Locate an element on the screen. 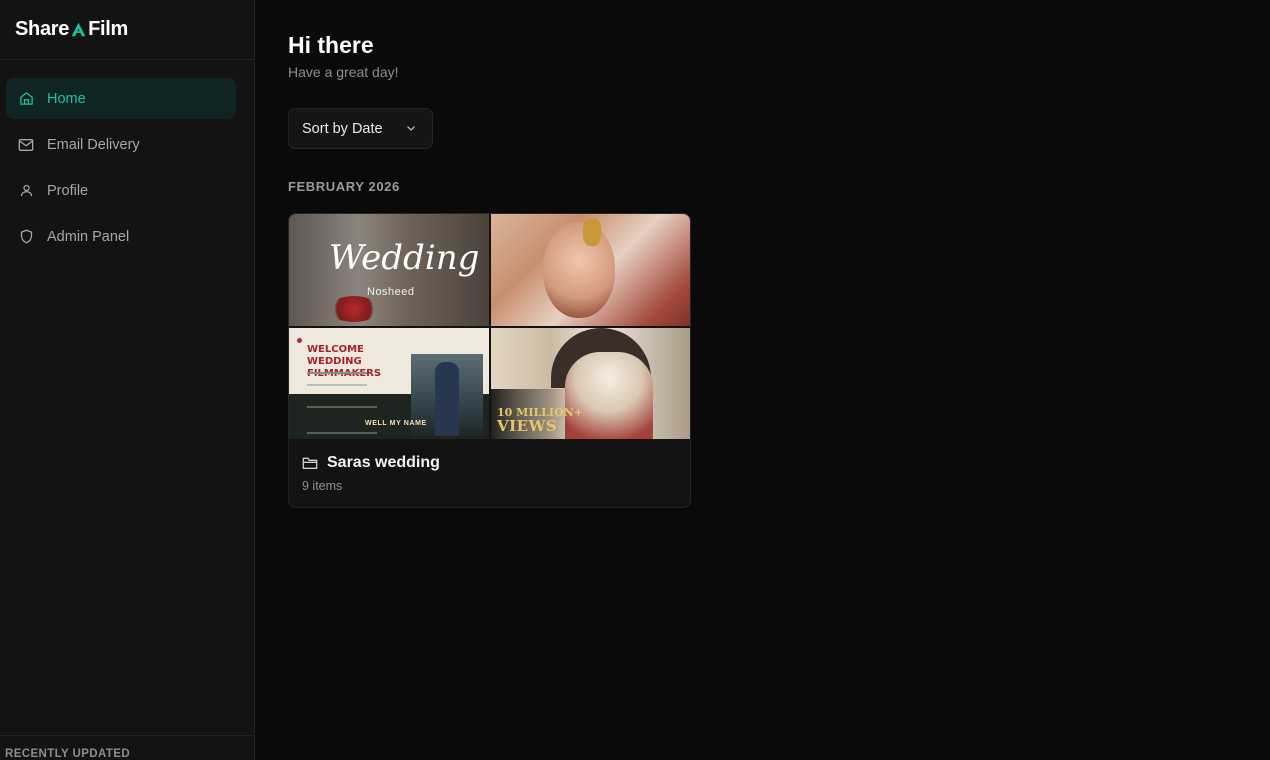 This screenshot has width=1270, height=760. presenter-figure is located at coordinates (447, 399).